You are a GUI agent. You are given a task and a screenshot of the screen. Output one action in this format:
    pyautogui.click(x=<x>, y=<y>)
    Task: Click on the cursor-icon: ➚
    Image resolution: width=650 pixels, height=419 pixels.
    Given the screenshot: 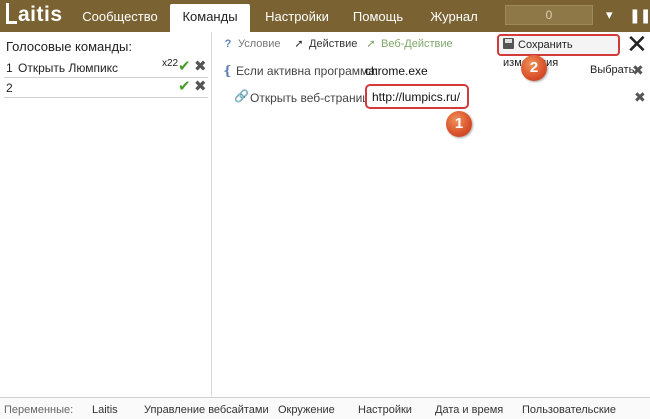 What is the action you would take?
    pyautogui.click(x=299, y=44)
    